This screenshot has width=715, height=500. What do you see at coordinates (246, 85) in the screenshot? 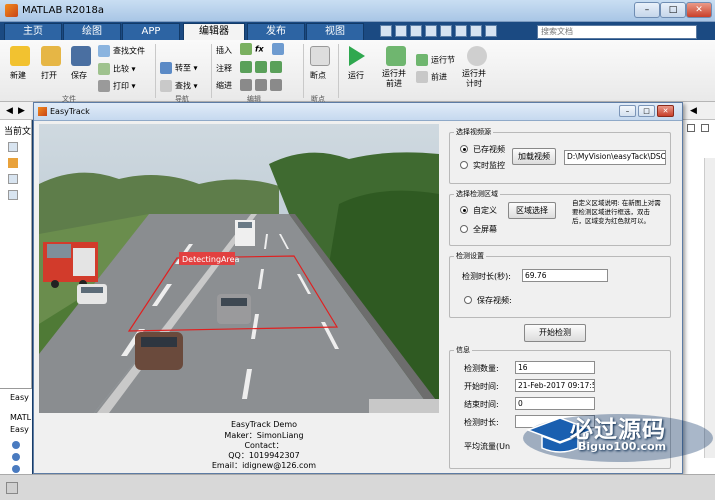
I see `smart-indent-icon` at bounding box center [246, 85].